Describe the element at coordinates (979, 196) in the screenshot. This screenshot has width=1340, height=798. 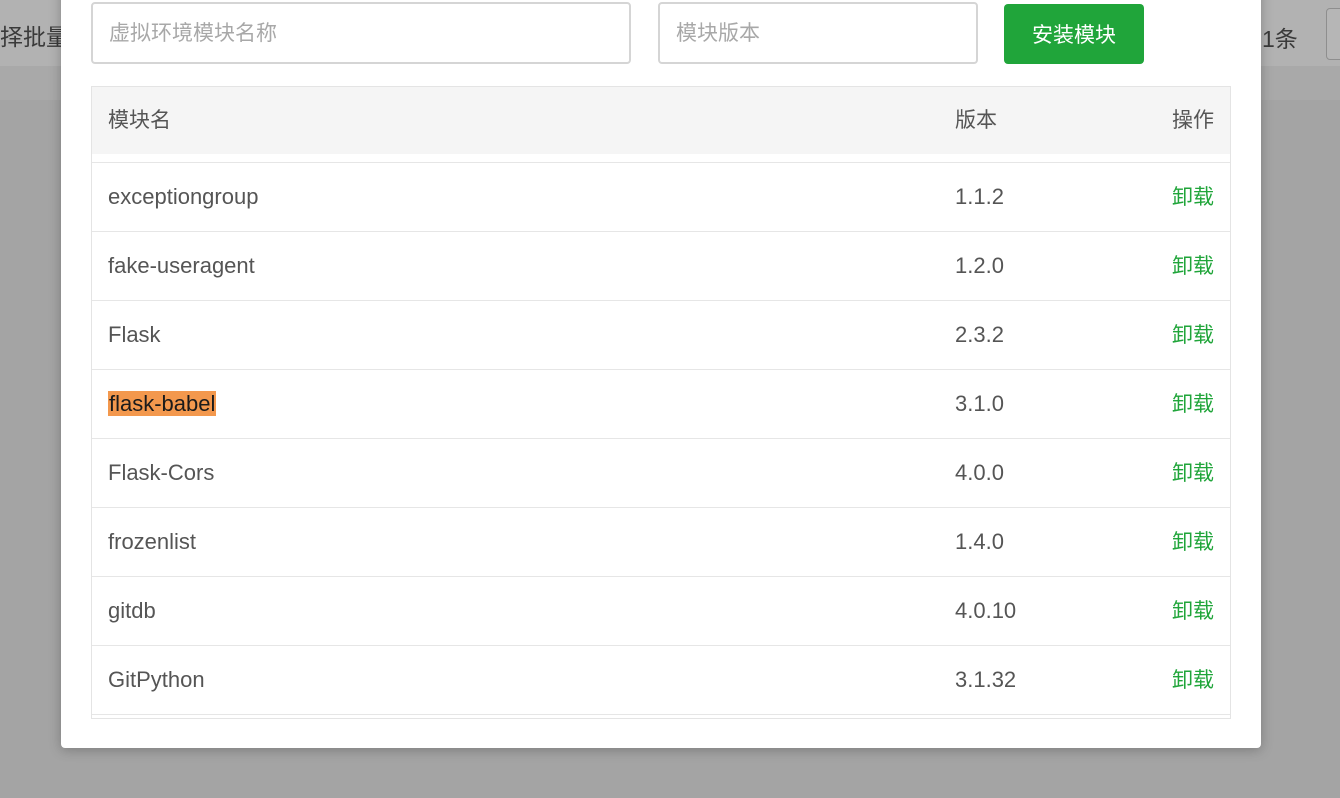
I see `module-version: 1.1.2` at that location.